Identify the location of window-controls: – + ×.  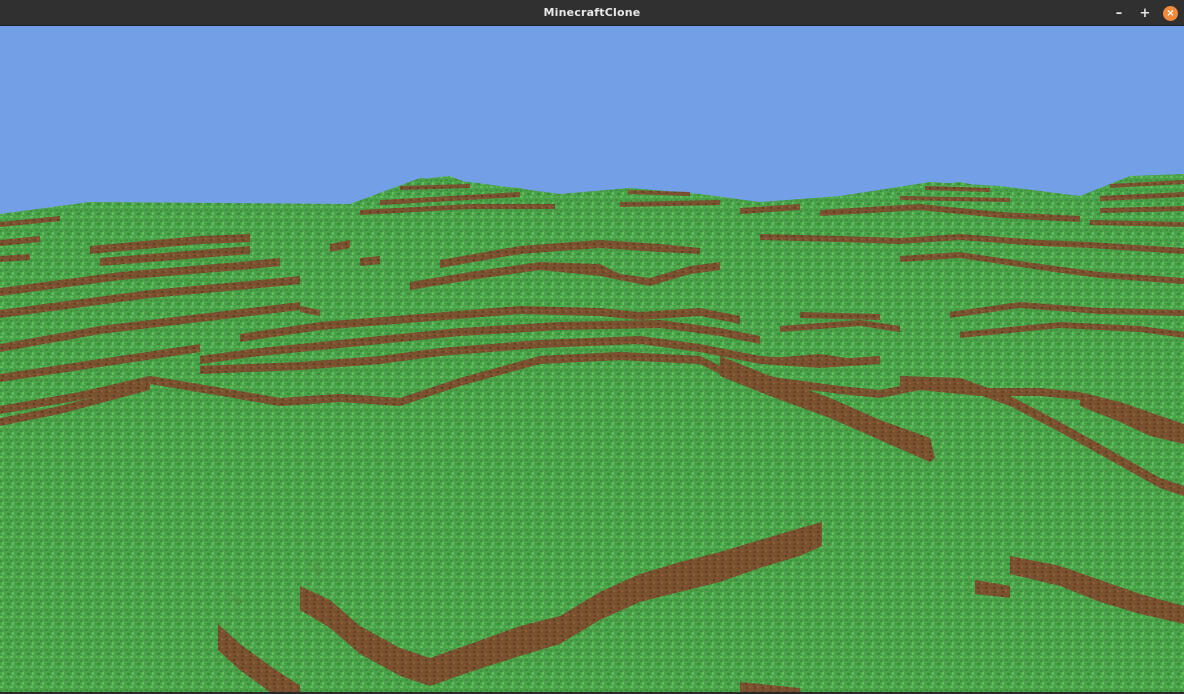
(1144, 13).